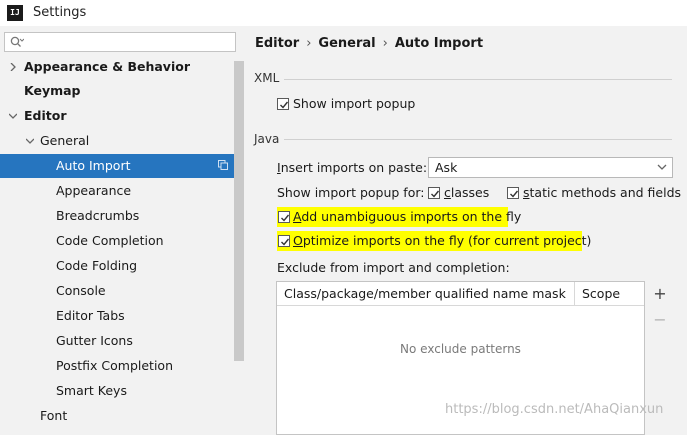  I want to click on optimize-imports-checkbox, so click(284, 241).